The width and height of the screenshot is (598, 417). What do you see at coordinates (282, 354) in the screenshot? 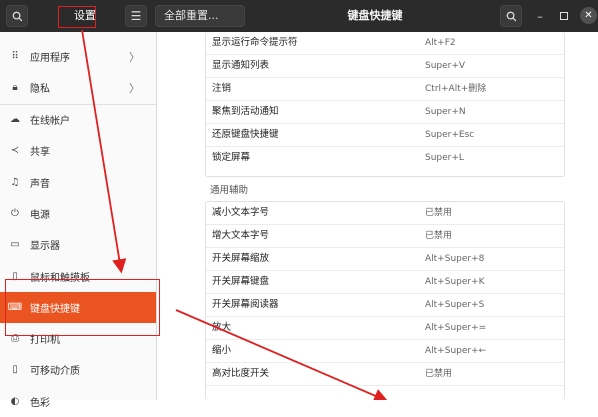
I see `arrow-to-shortcut-list` at bounding box center [282, 354].